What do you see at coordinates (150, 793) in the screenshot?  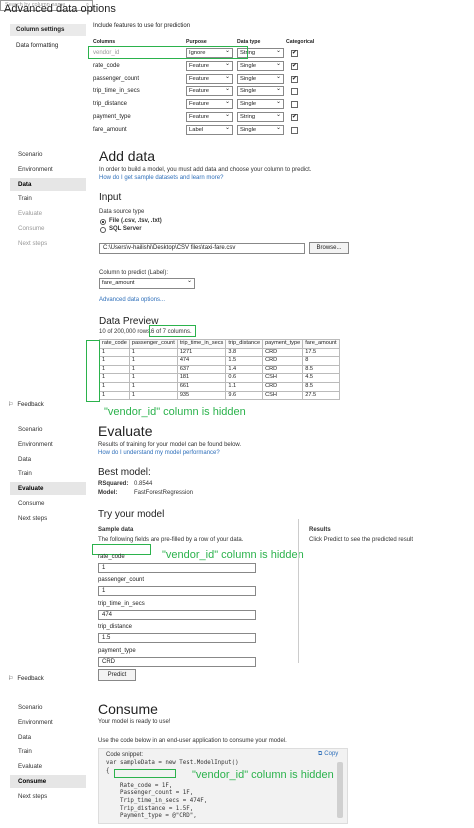 I see `code-line: Passenger_count = 1F,` at bounding box center [150, 793].